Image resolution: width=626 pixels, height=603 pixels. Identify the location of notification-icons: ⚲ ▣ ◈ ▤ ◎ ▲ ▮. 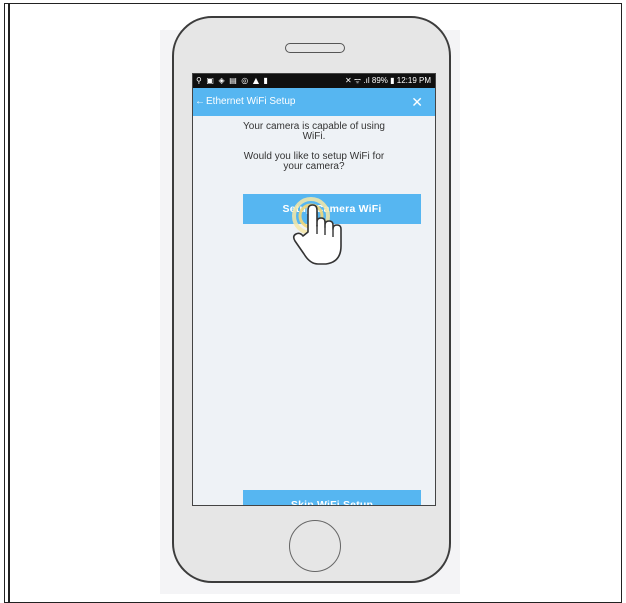
(232, 80).